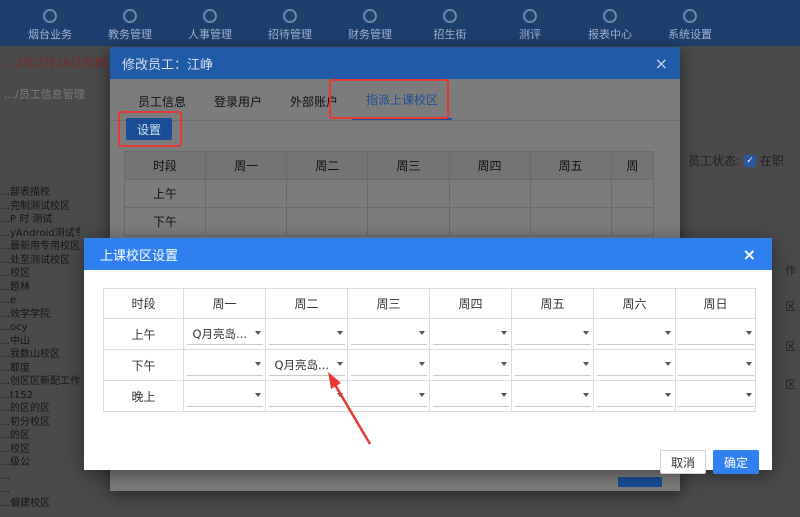  What do you see at coordinates (790, 346) in the screenshot?
I see `right-column-label: 区` at bounding box center [790, 346].